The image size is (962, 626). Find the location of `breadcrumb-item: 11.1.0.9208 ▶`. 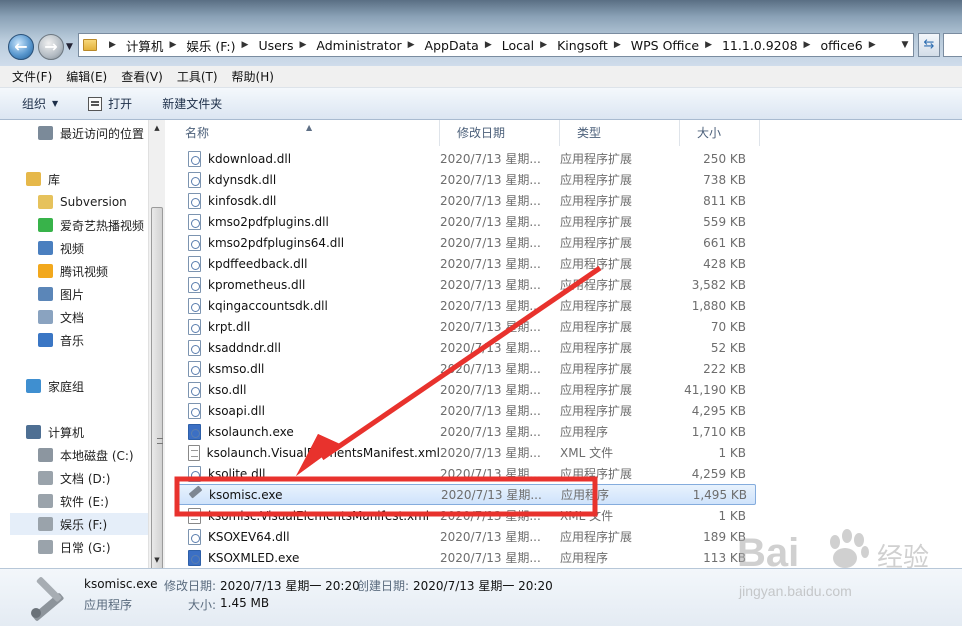

breadcrumb-item: 11.1.0.9208 ▶ is located at coordinates (770, 45).